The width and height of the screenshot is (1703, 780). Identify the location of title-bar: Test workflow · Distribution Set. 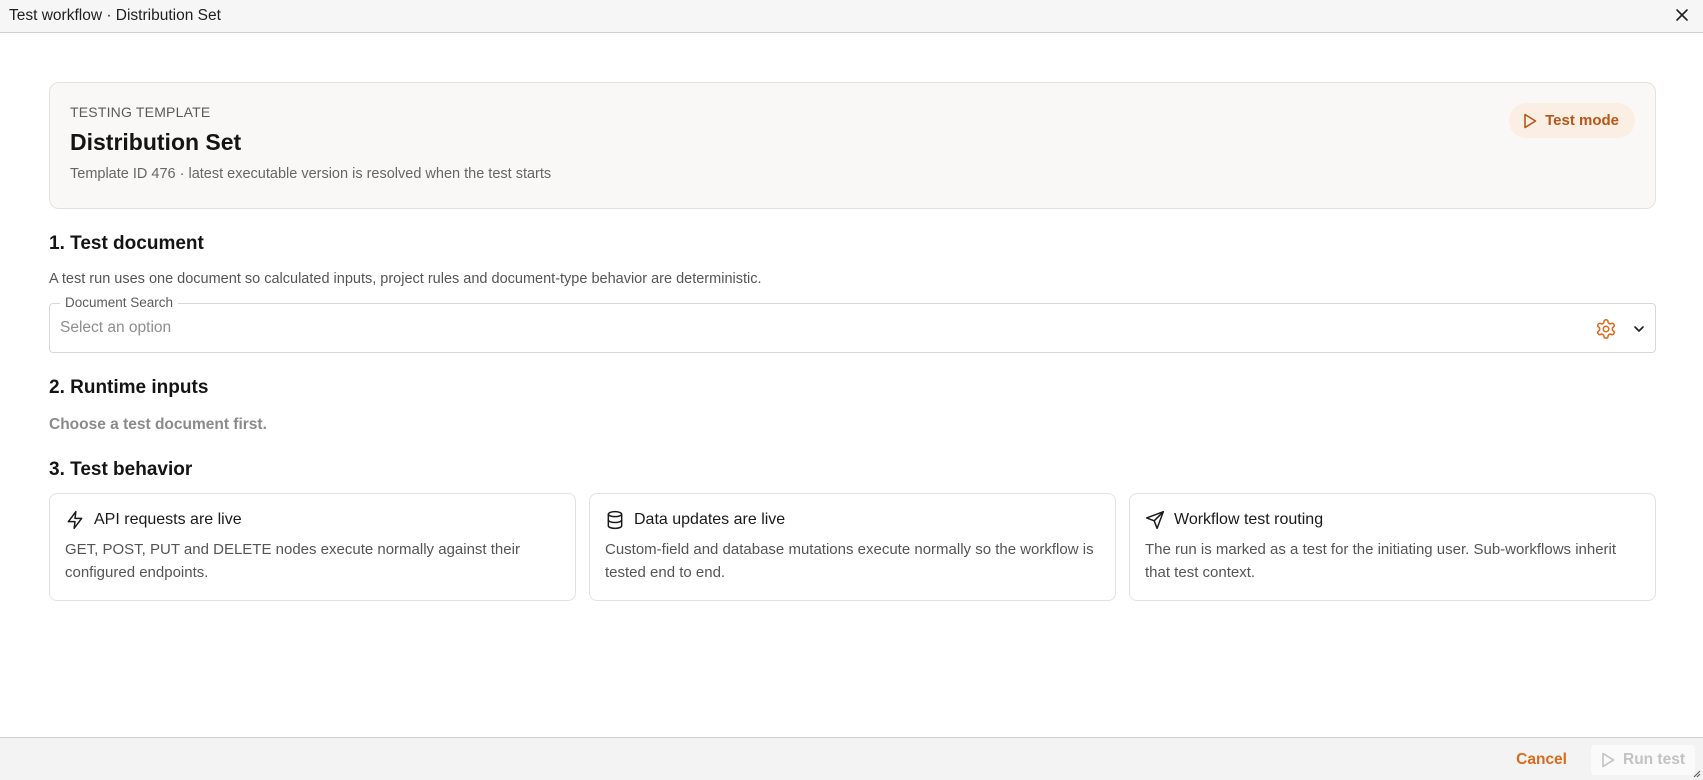
(851, 16).